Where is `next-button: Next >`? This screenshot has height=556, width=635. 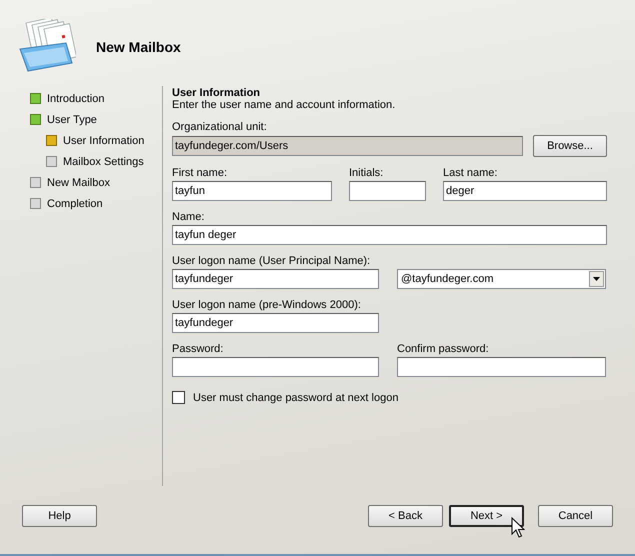
next-button: Next > is located at coordinates (486, 516).